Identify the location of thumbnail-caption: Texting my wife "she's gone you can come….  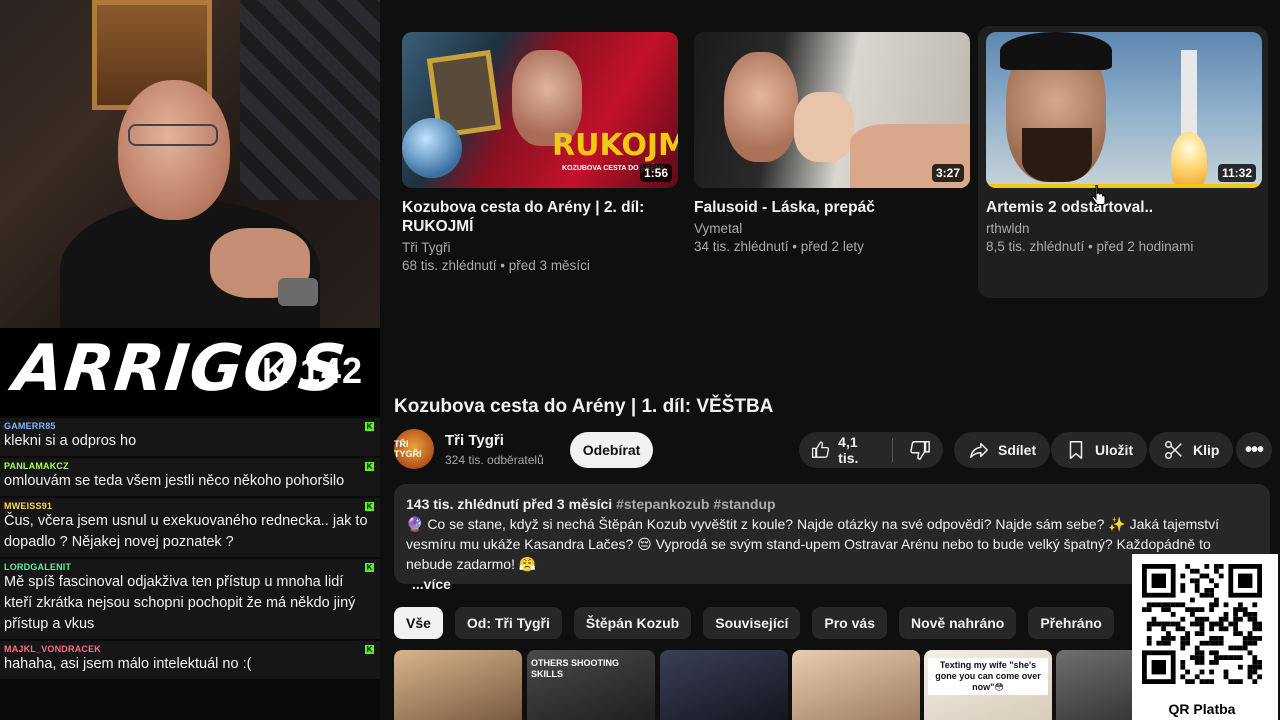
(988, 676).